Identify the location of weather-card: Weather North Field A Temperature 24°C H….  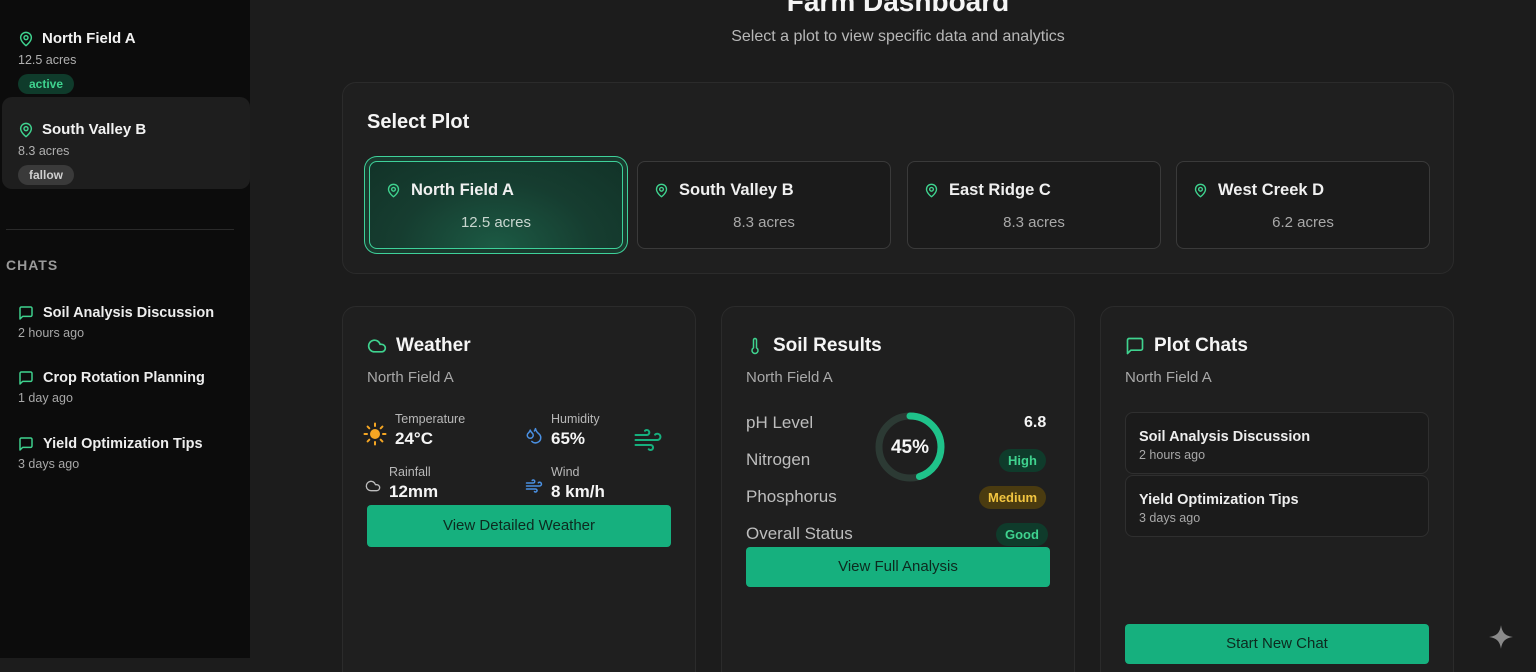
(519, 489).